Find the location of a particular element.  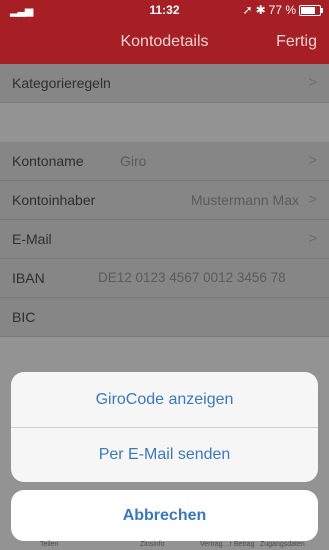

row-value: Giro is located at coordinates (133, 161).